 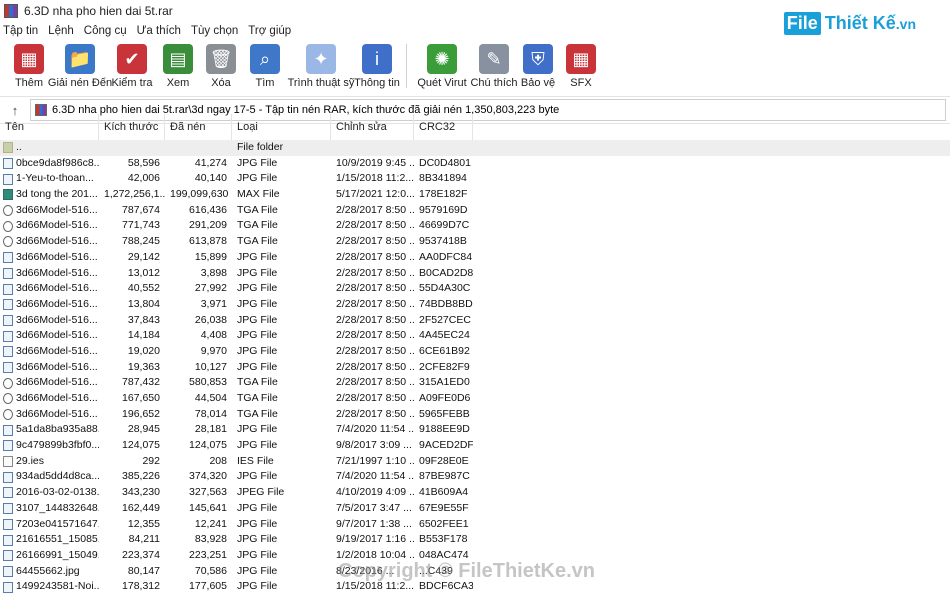 I want to click on view-book-icon: ▤, so click(x=178, y=59).